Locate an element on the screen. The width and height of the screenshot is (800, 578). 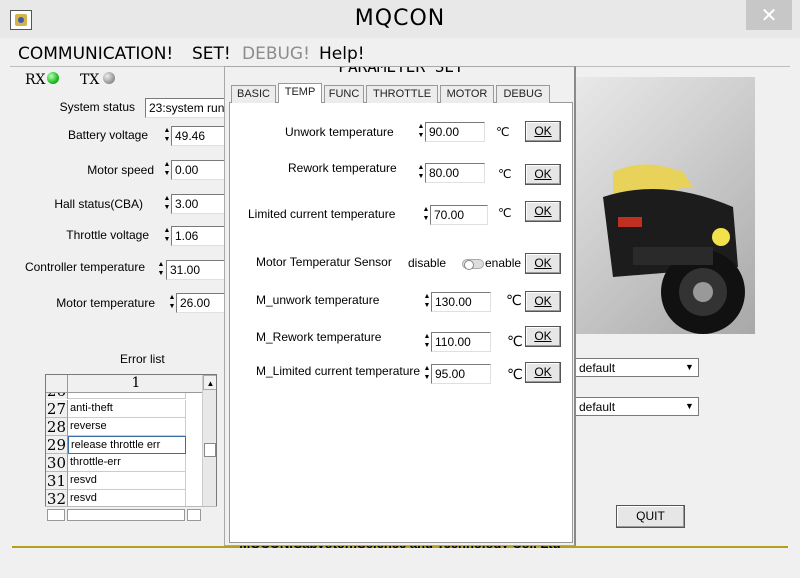
row-text: reverse is located at coordinates (127, 427).